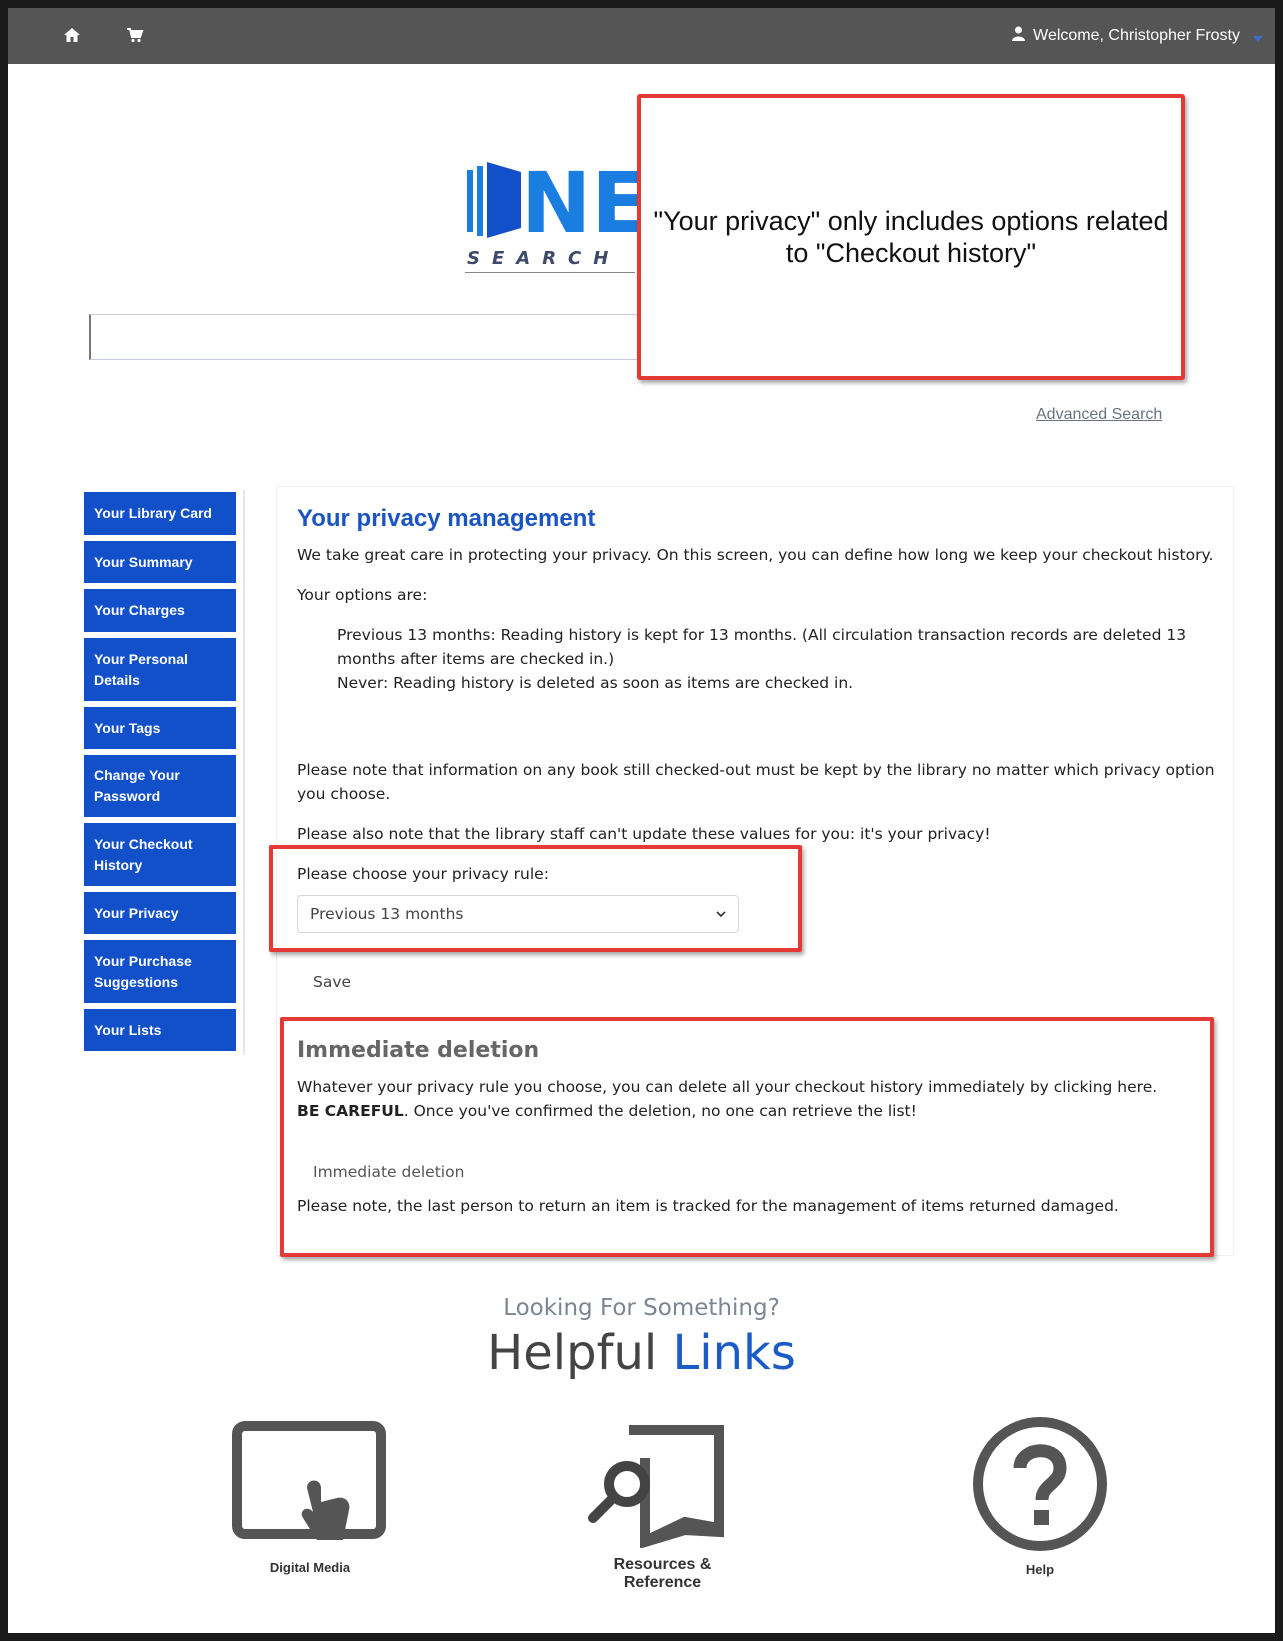 The width and height of the screenshot is (1283, 1641). What do you see at coordinates (550, 272) in the screenshot?
I see `logo-underline` at bounding box center [550, 272].